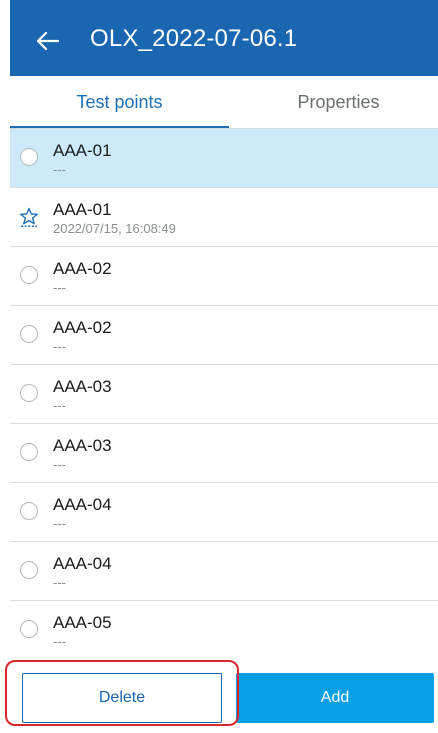  I want to click on tab-properties: Properties, so click(333, 102).